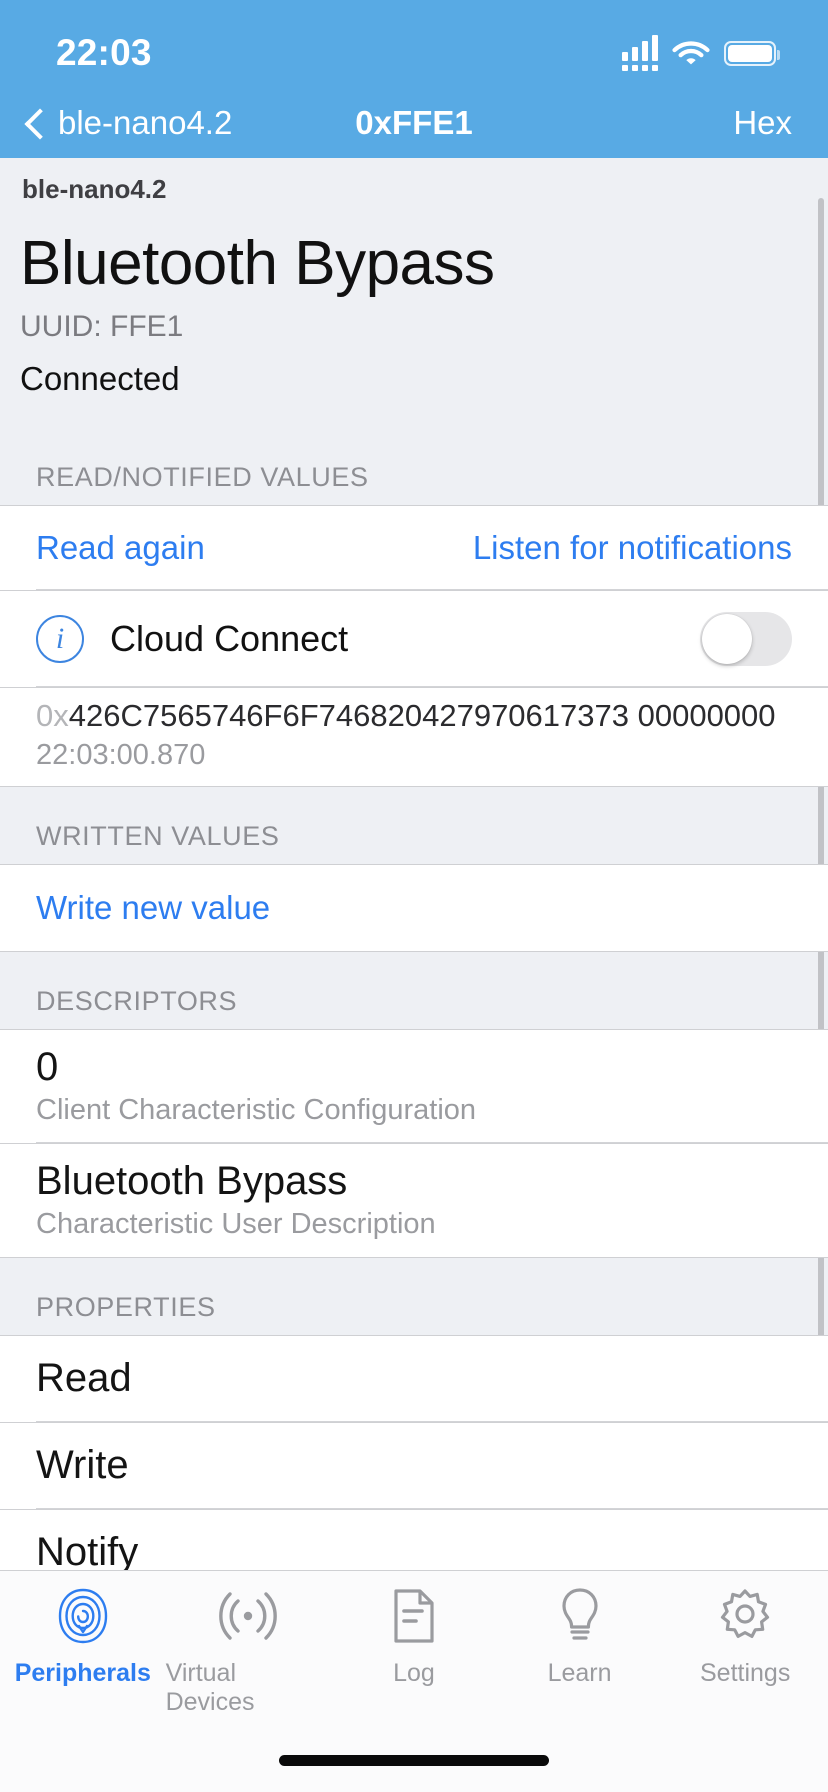 The width and height of the screenshot is (828, 1792). Describe the element at coordinates (229, 639) in the screenshot. I see `cloud-connect-label: Cloud Connect` at that location.